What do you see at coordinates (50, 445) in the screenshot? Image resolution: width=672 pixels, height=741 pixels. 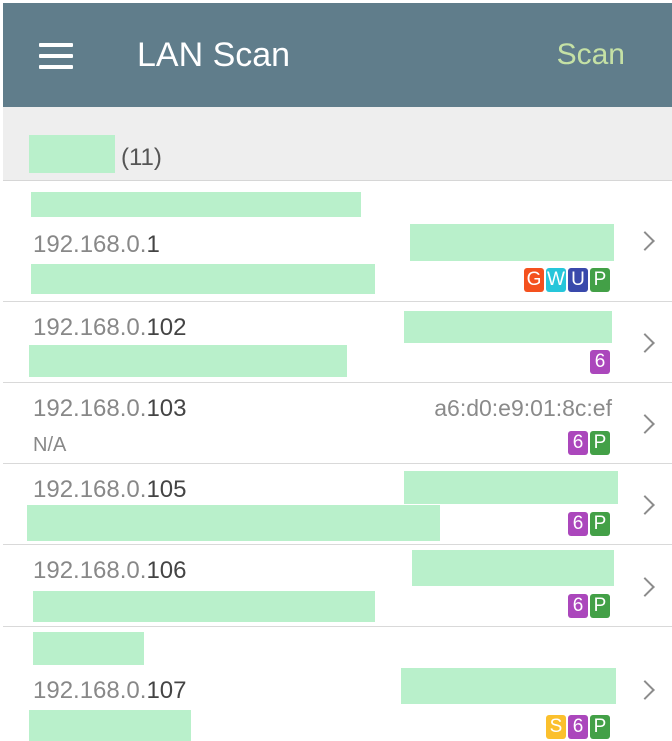 I see `device-vendor: N/A` at bounding box center [50, 445].